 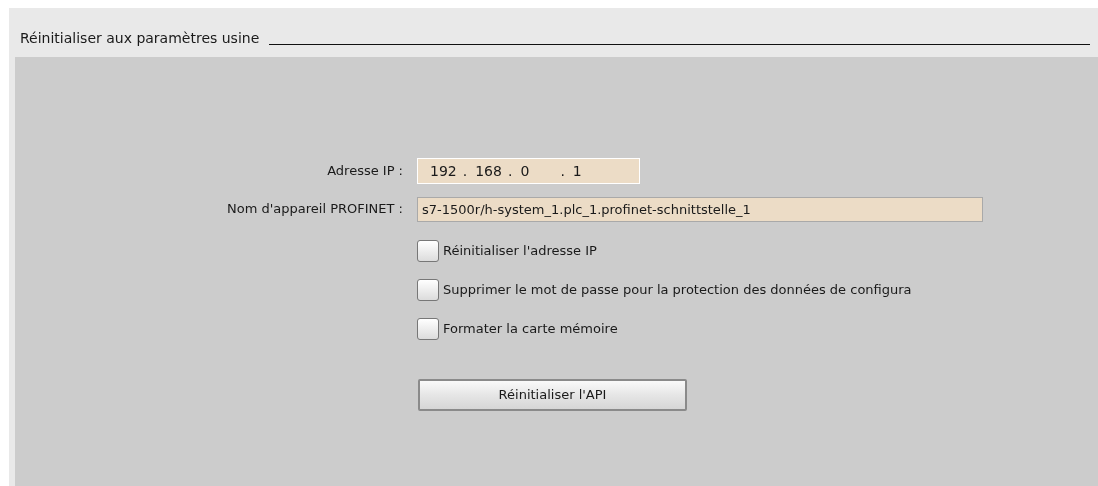 What do you see at coordinates (443, 171) in the screenshot?
I see `ip-octet: 192` at bounding box center [443, 171].